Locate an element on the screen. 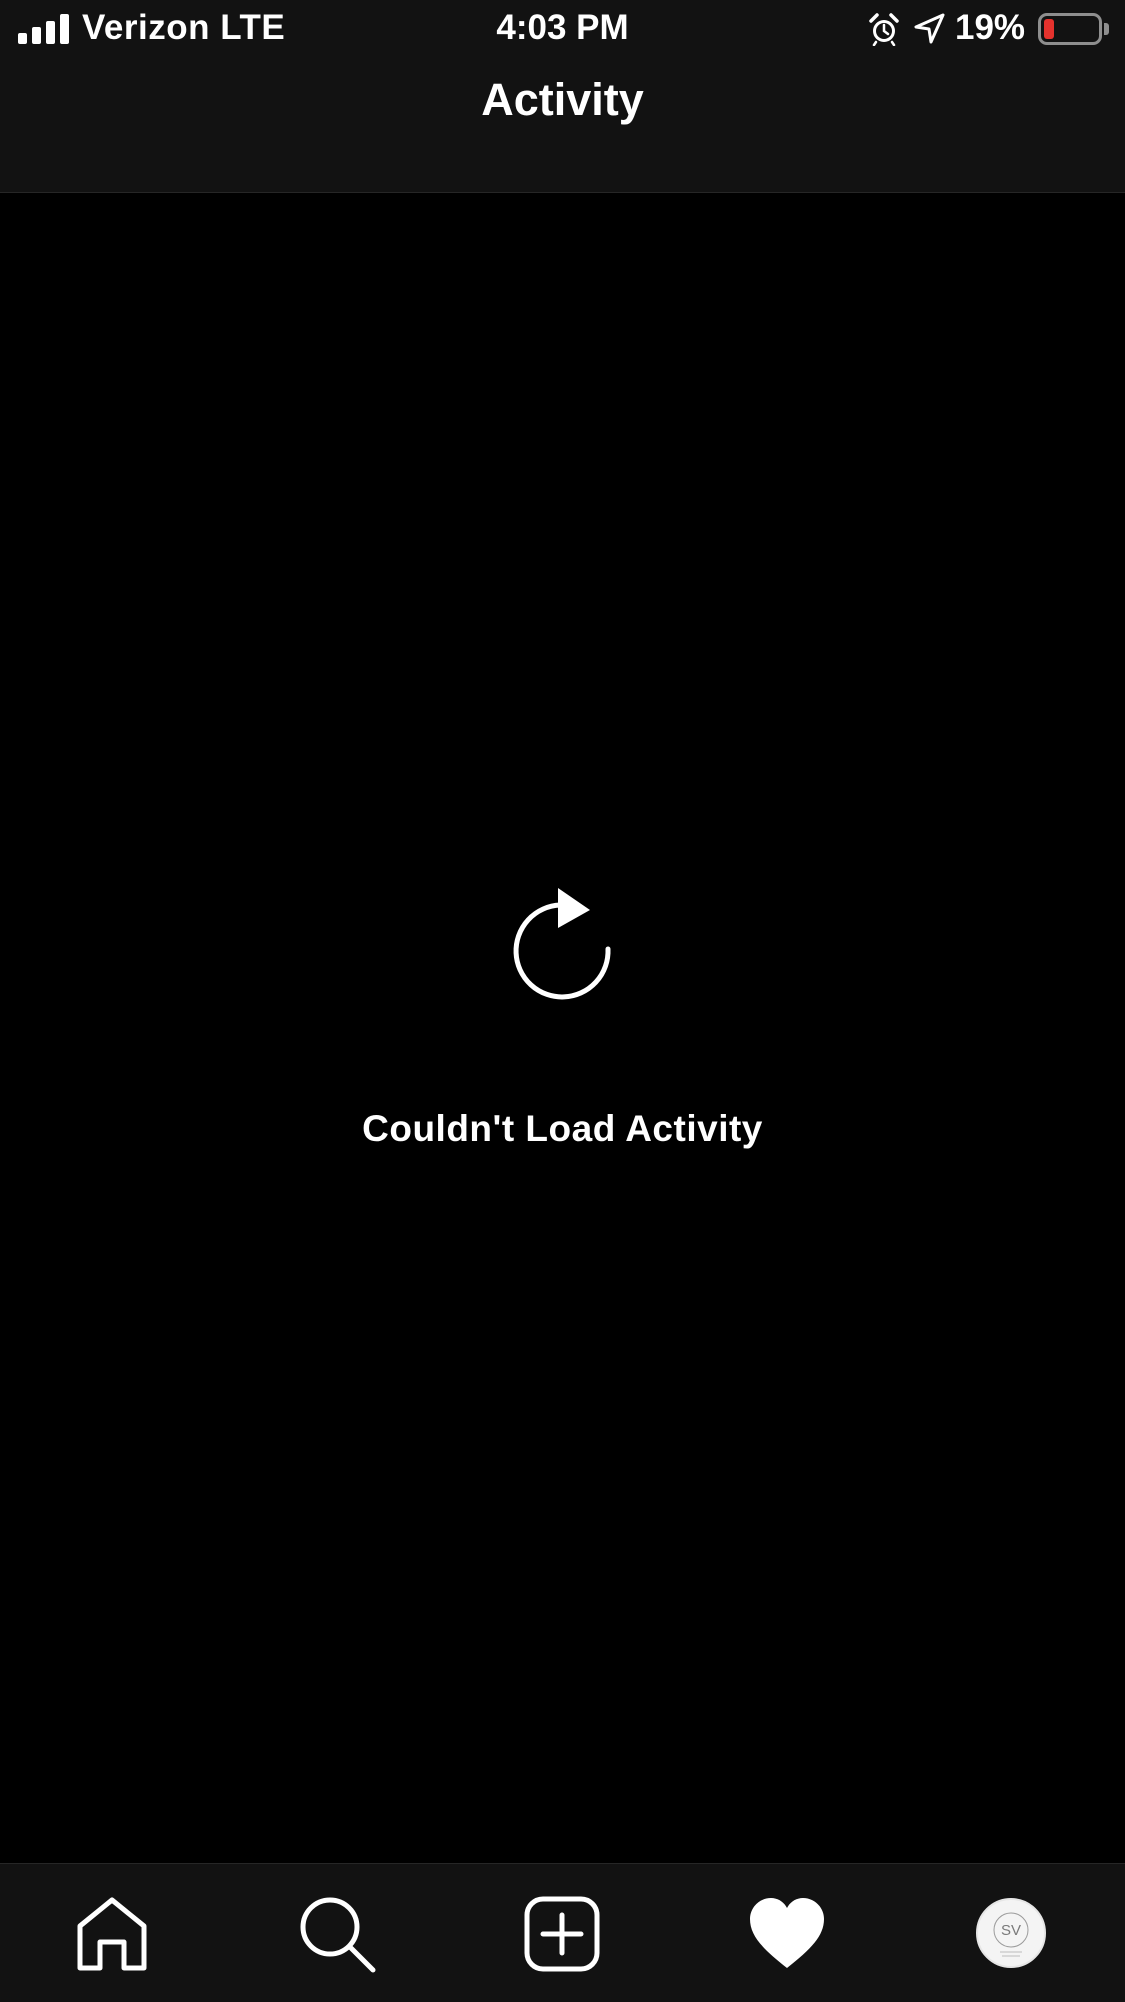 The image size is (1125, 2002). tab-activity is located at coordinates (787, 1933).